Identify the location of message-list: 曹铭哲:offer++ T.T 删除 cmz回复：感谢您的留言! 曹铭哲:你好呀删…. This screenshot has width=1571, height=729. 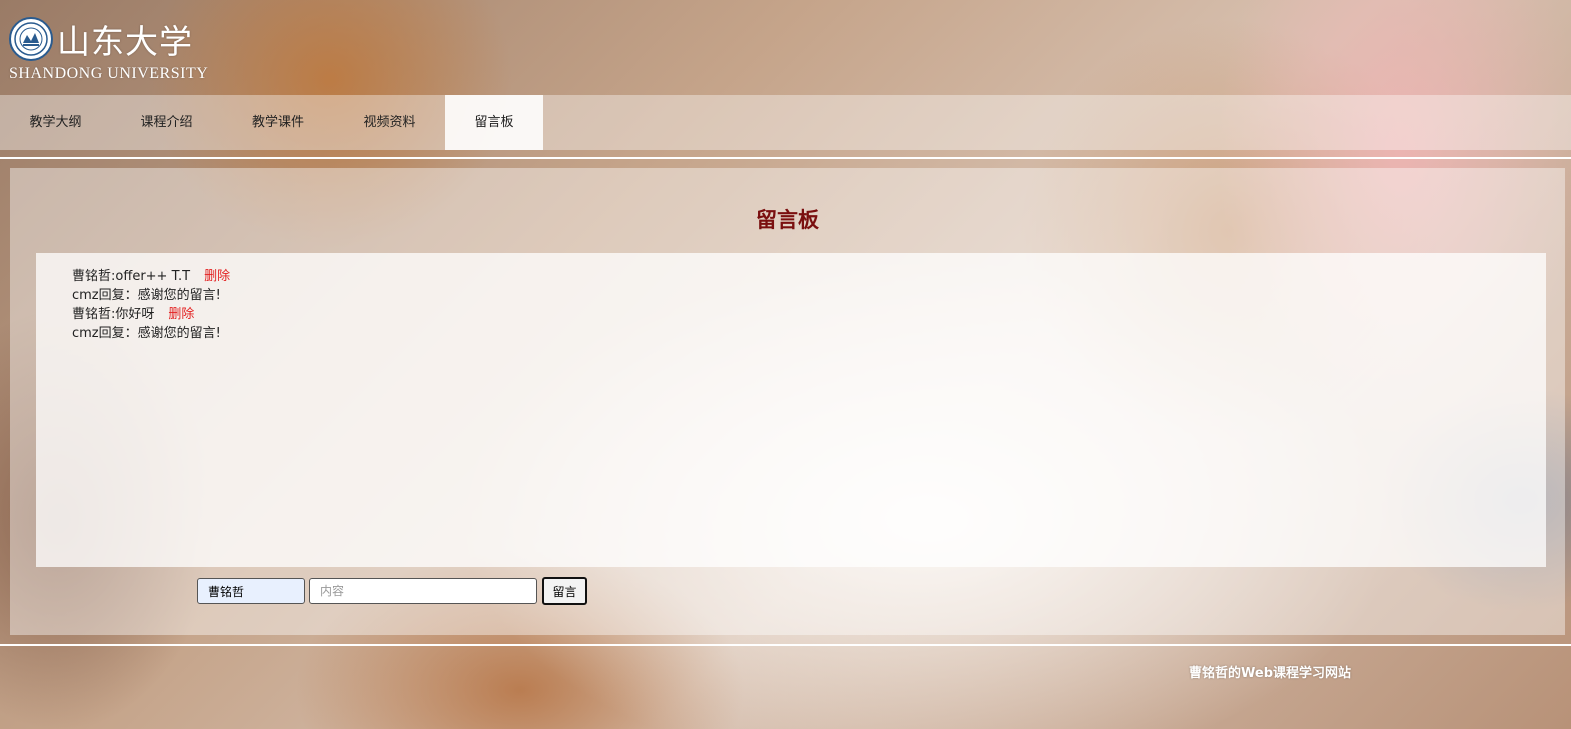
(151, 305).